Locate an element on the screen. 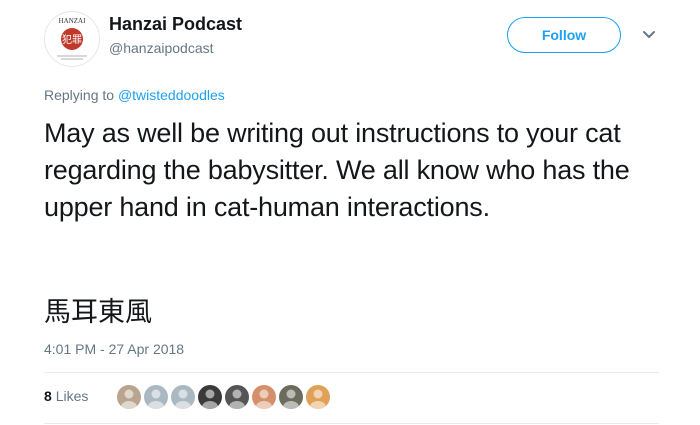 The image size is (700, 425). avatar: HANZAI 犯罪 is located at coordinates (72, 39).